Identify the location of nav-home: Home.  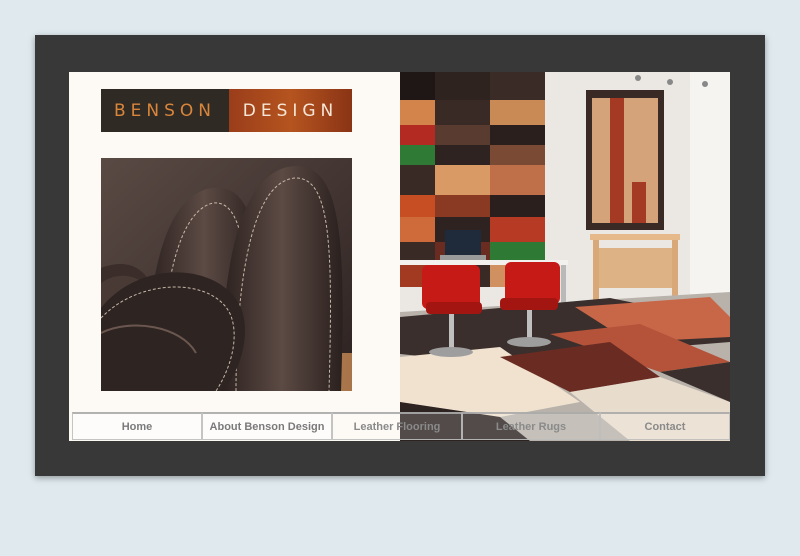
(137, 426).